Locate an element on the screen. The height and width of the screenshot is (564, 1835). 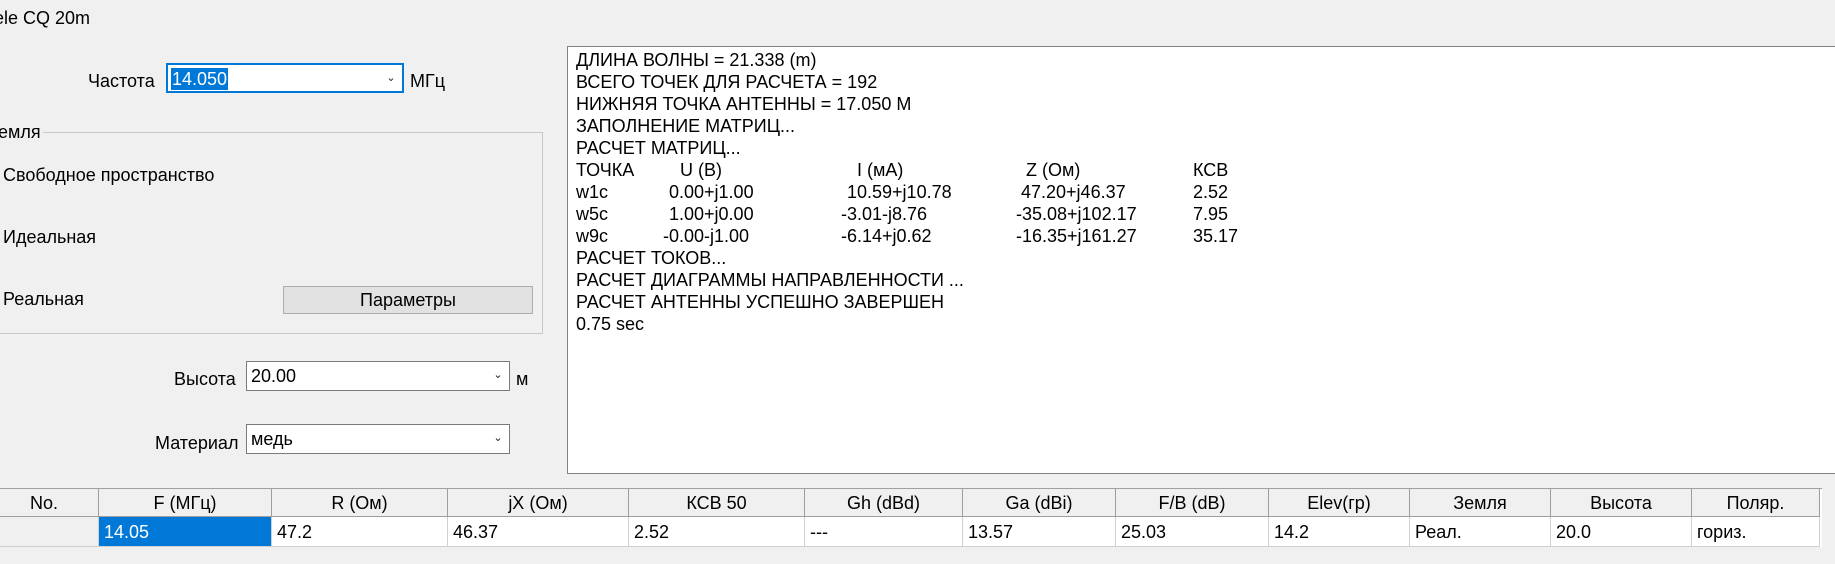
frequency-combo: 14.050 ⌄ is located at coordinates (285, 78).